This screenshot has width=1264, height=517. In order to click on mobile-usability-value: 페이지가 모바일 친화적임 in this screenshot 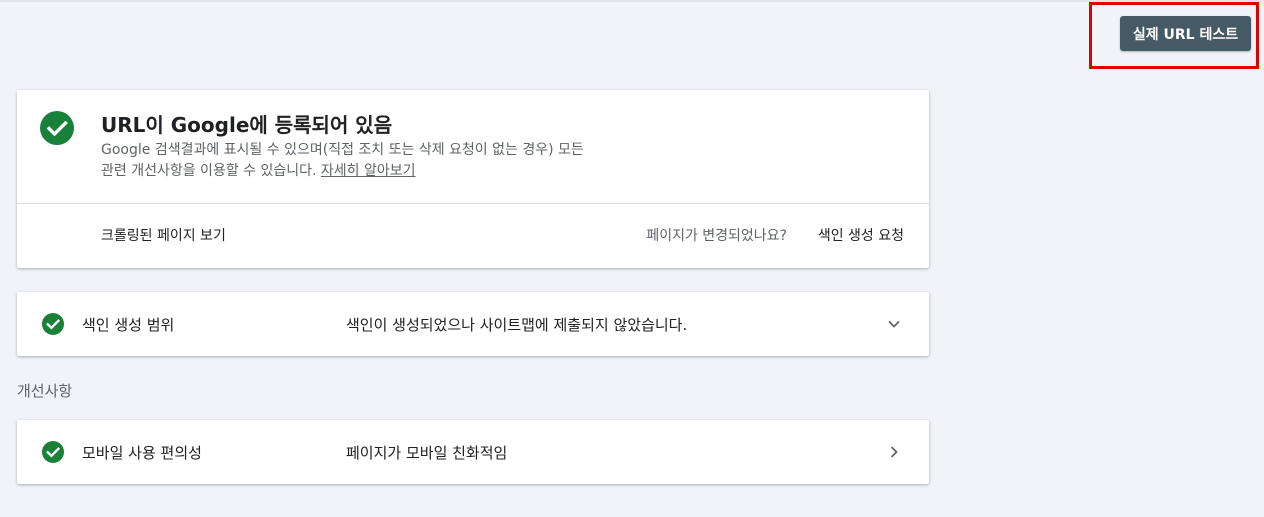, I will do `click(427, 453)`.